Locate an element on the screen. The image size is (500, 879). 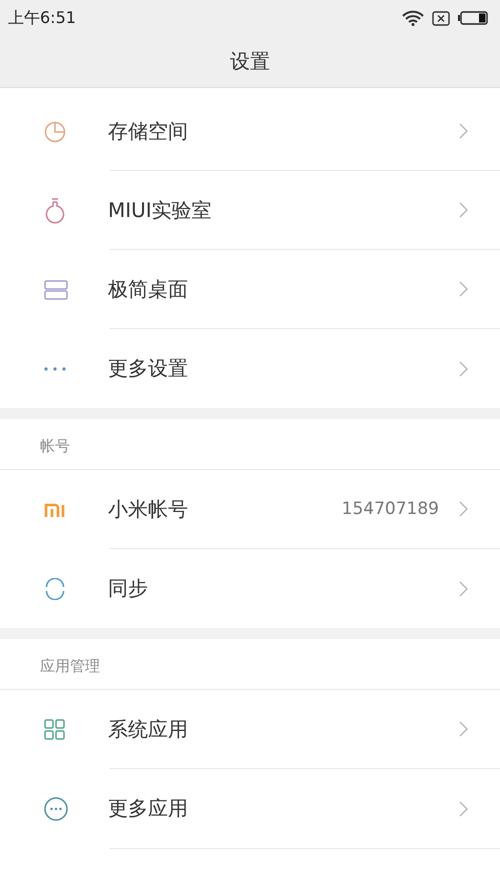
no-sim-icon is located at coordinates (441, 18).